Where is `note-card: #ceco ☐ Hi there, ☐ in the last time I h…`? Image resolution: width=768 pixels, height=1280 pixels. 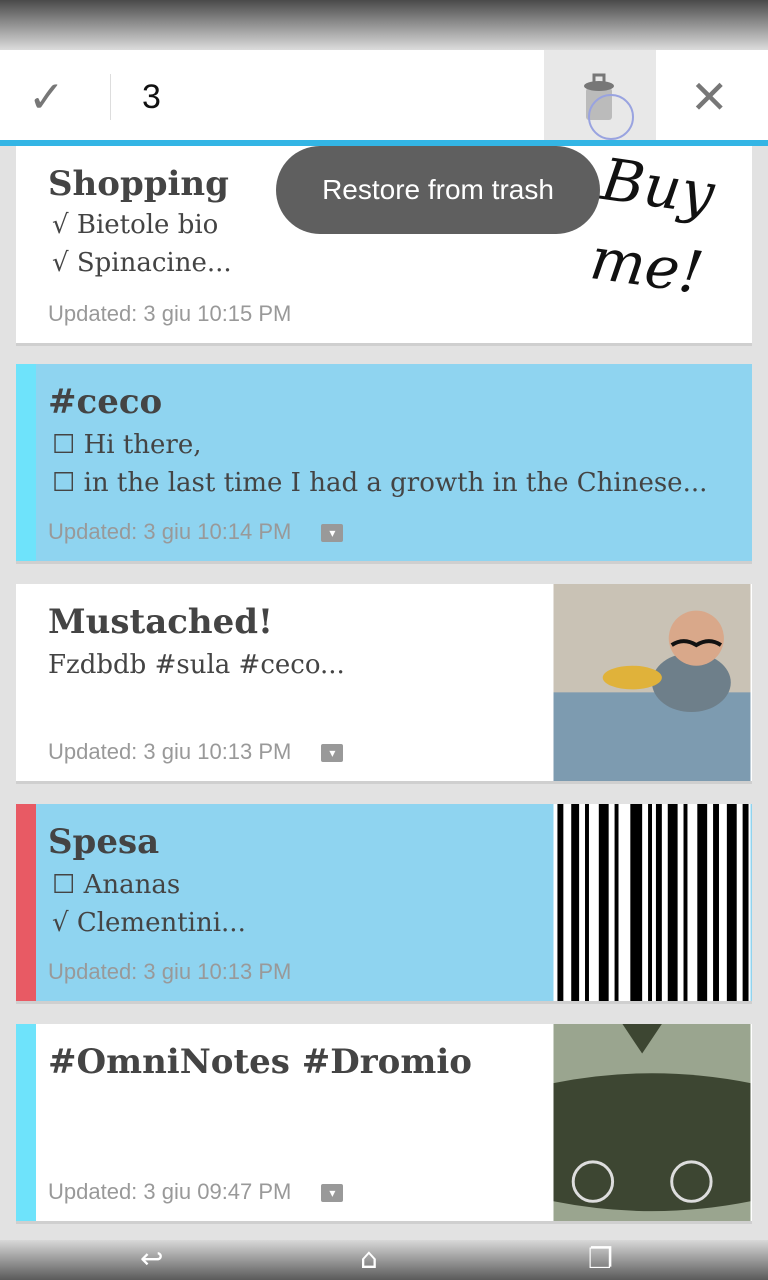
note-card: #ceco ☐ Hi there, ☐ in the last time I h… is located at coordinates (384, 464).